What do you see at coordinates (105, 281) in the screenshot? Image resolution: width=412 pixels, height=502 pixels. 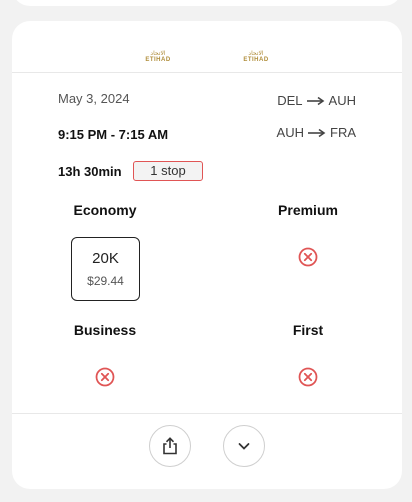 I see `fare-price: $29.44` at bounding box center [105, 281].